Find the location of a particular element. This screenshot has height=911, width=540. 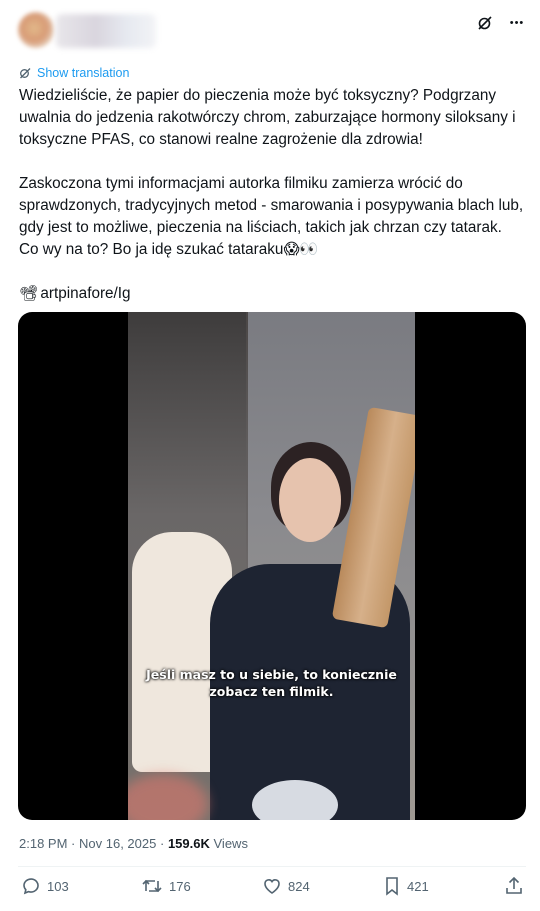

reply-icon is located at coordinates (31, 886).